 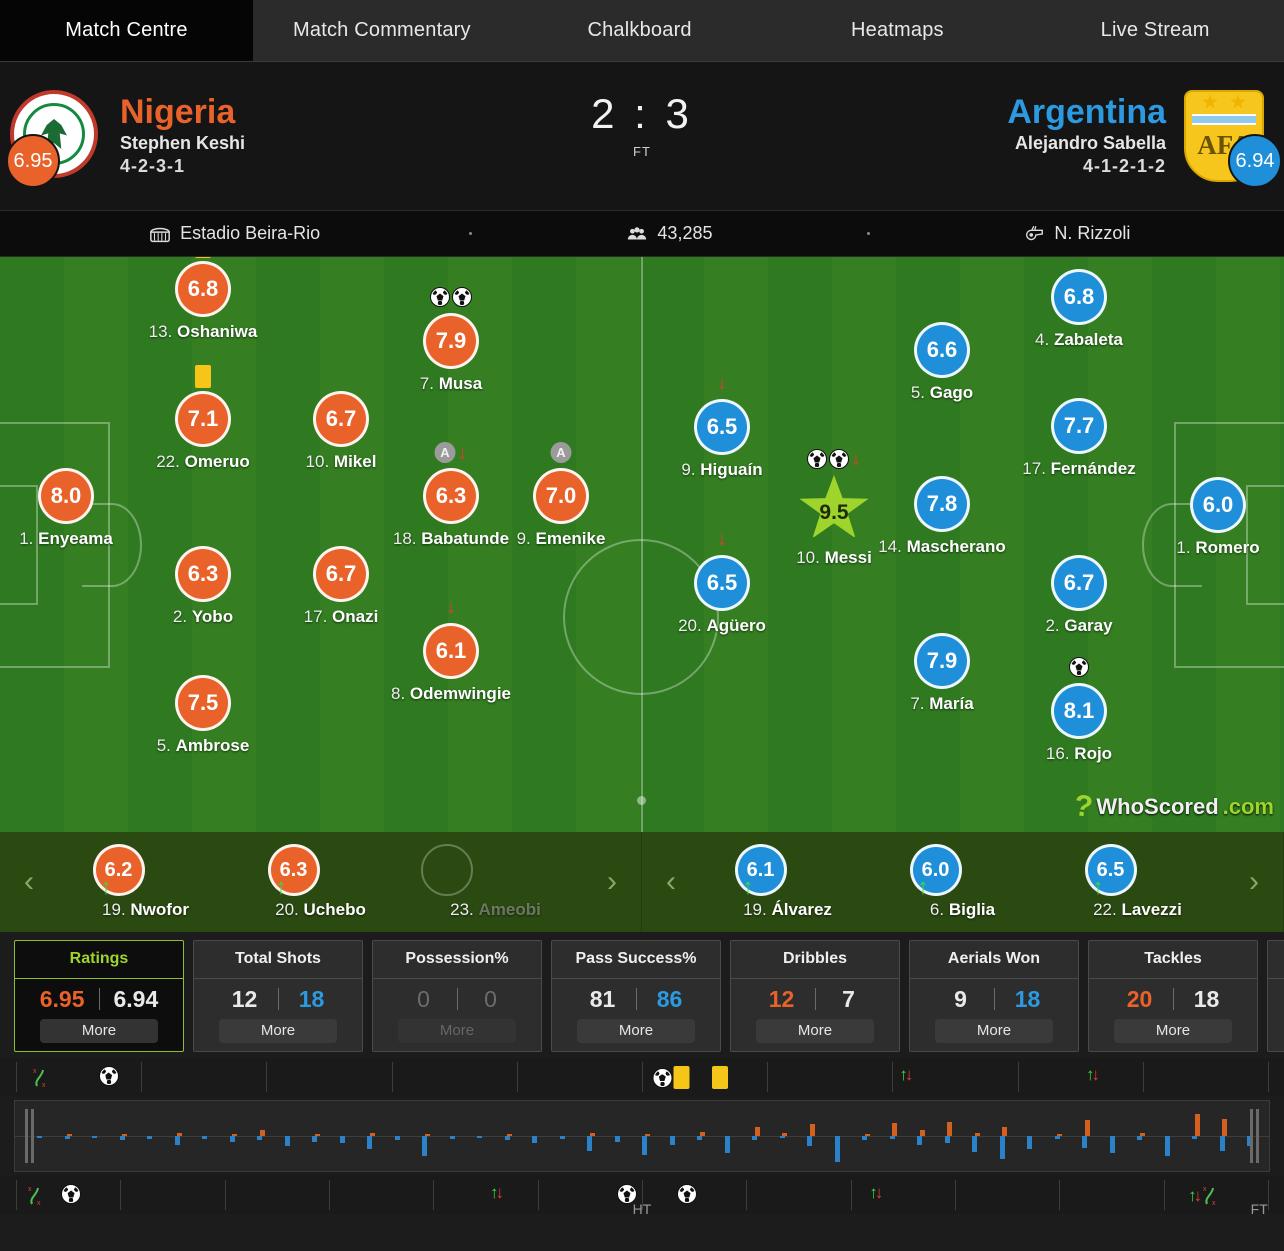 What do you see at coordinates (1155, 30) in the screenshot?
I see `tab-live-stream: Live Stream` at bounding box center [1155, 30].